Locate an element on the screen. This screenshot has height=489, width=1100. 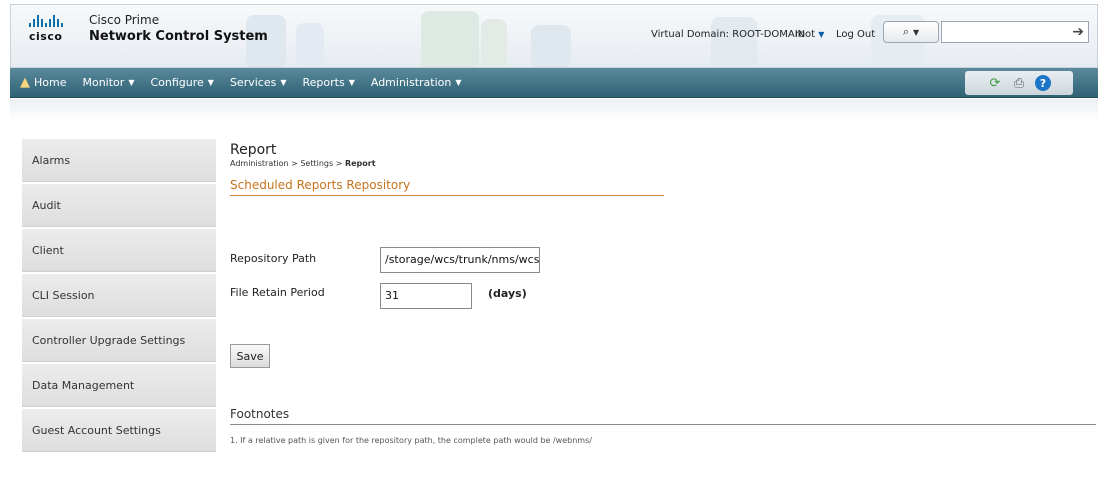
breadcrumb-current: Report is located at coordinates (360, 163).